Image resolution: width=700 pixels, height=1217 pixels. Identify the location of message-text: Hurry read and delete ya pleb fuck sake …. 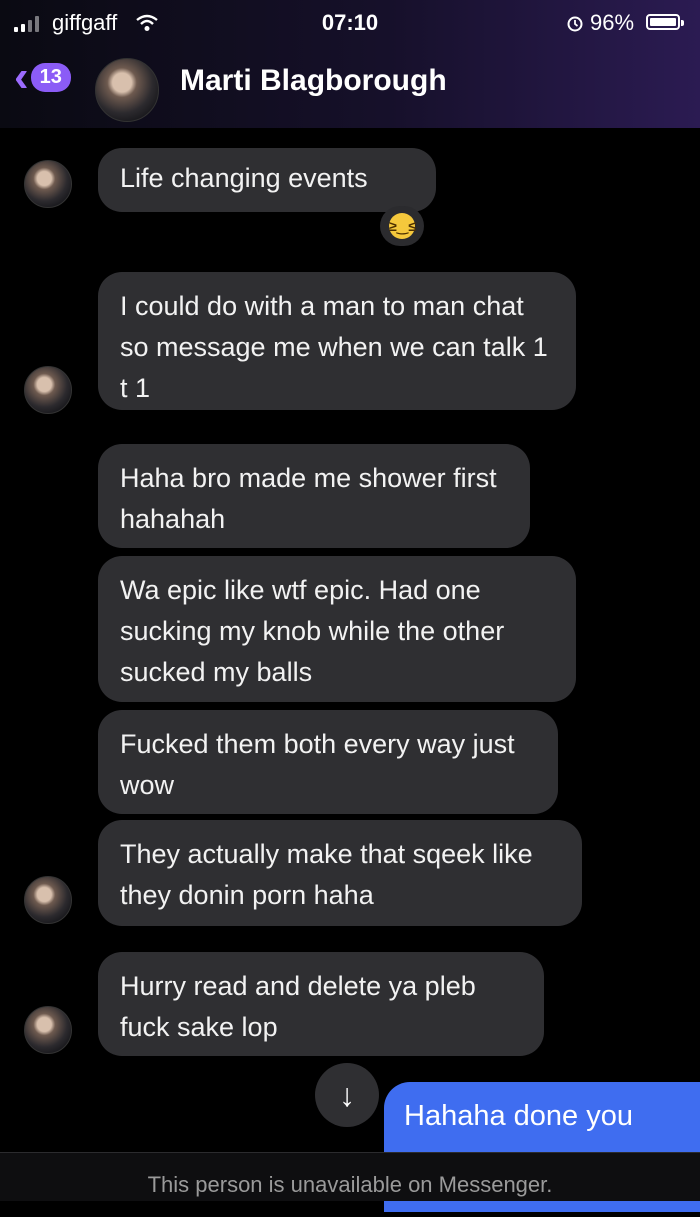
(298, 1006).